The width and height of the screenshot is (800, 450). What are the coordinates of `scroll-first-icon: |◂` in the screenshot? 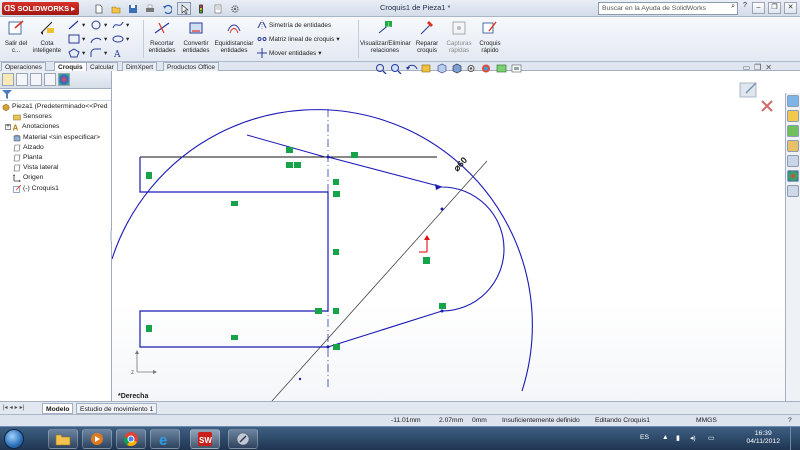 It's located at (5, 407).